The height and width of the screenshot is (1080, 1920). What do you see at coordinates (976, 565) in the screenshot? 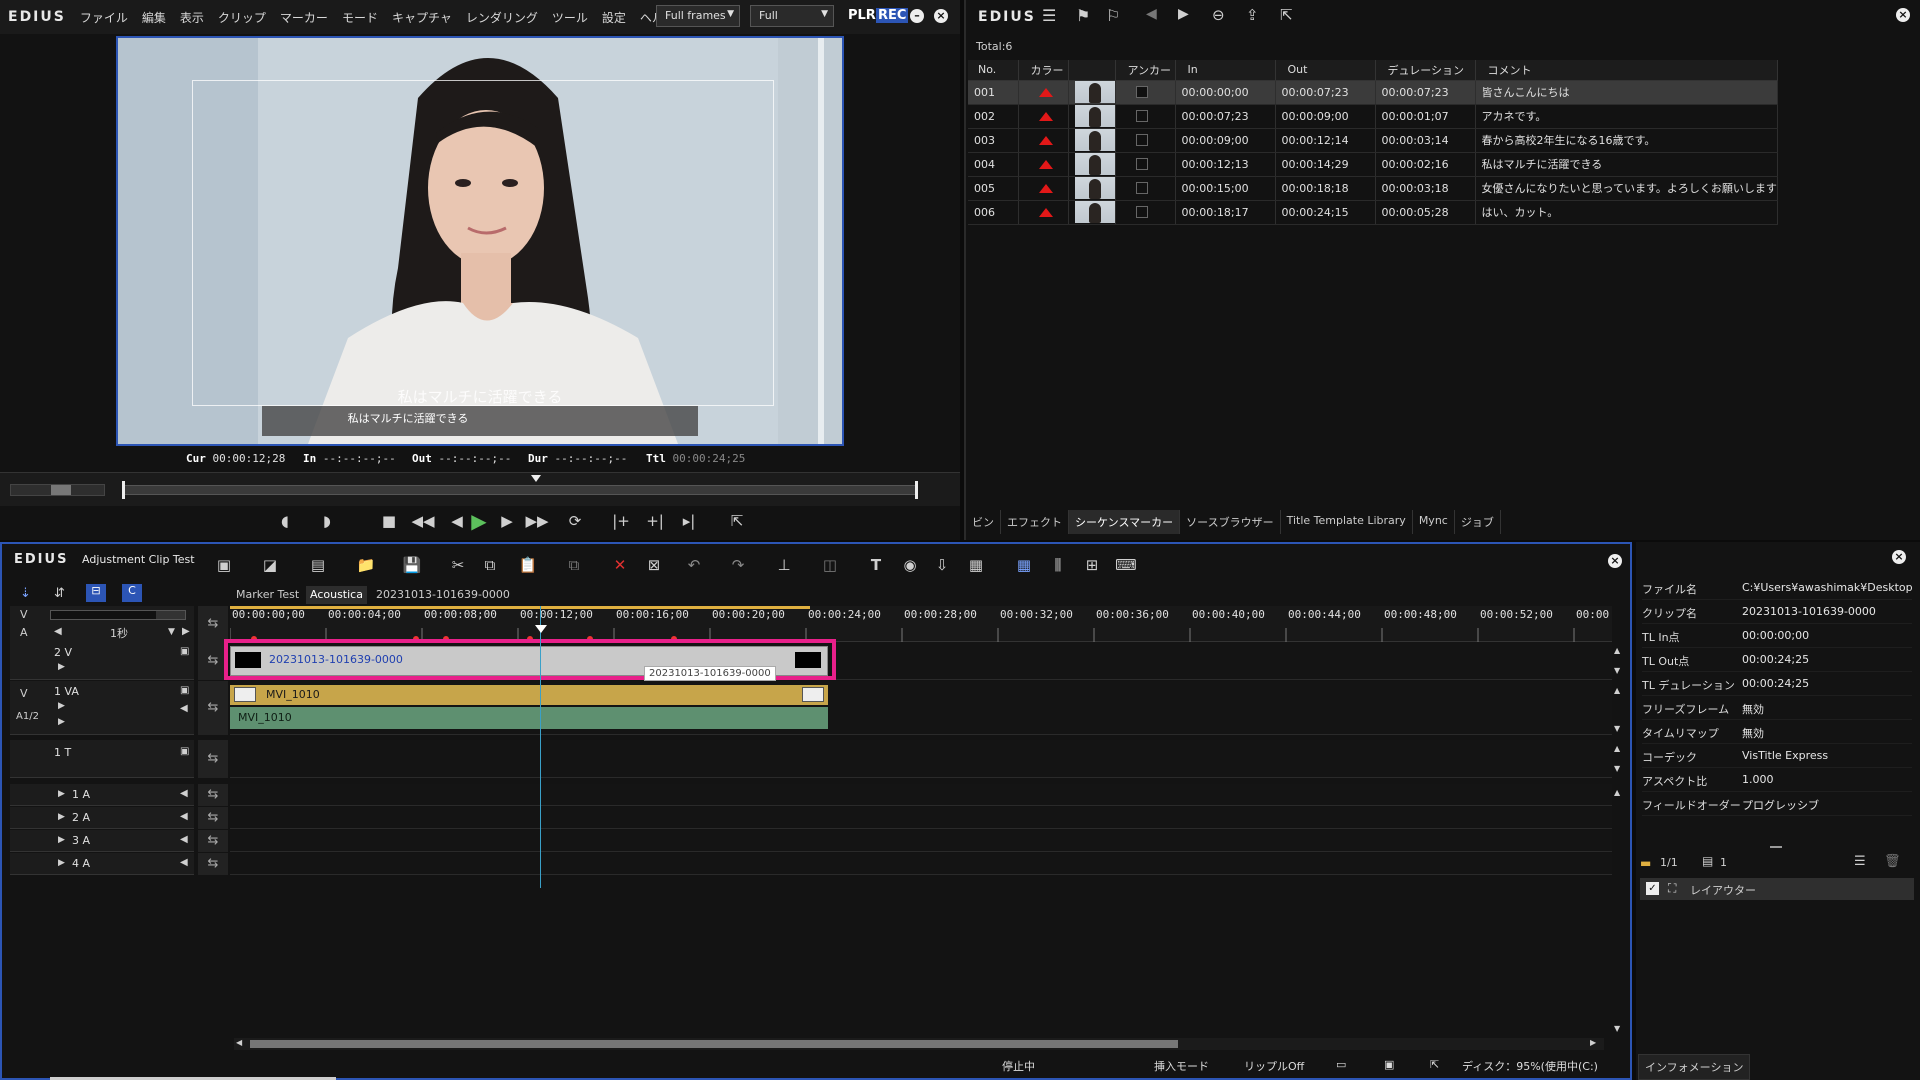
I see `print-icon: ▦` at bounding box center [976, 565].